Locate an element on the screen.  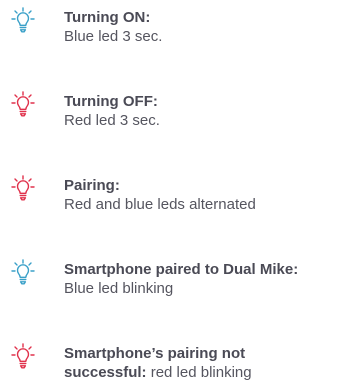
status-item-text: Turning ON: Blue led 3 sec. is located at coordinates (206, 27).